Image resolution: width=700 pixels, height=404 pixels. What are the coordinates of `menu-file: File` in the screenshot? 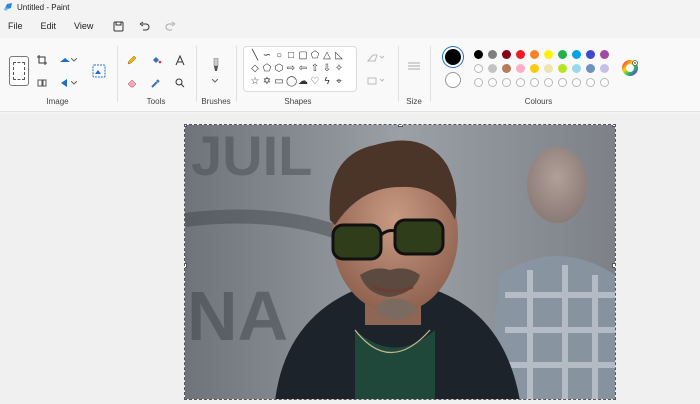 It's located at (15, 26).